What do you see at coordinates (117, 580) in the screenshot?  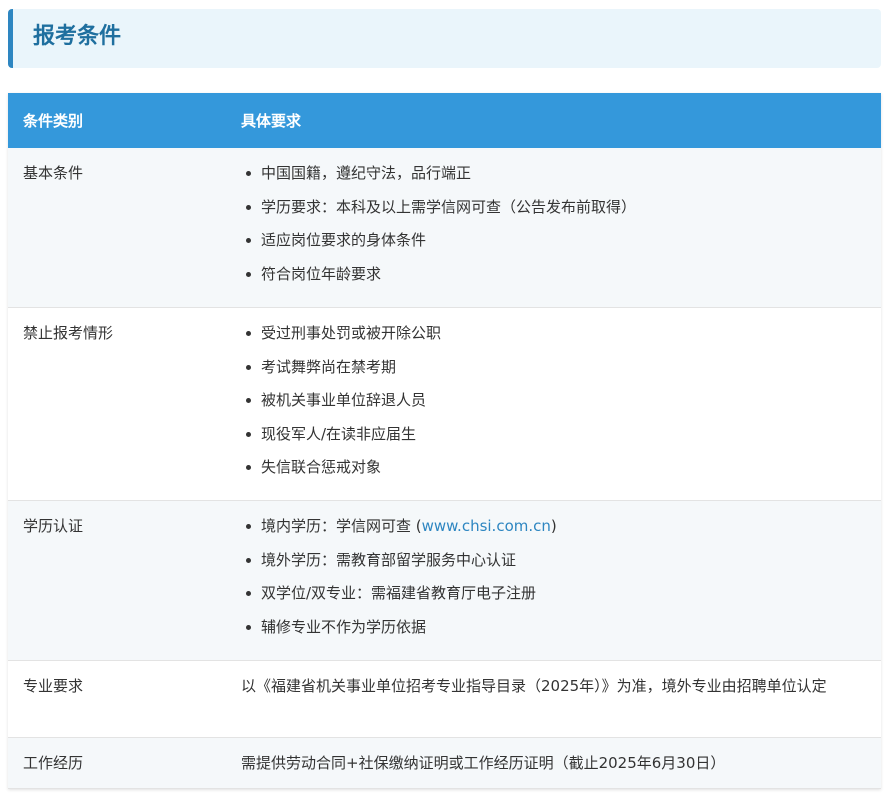 I see `row-category: 学历认证` at bounding box center [117, 580].